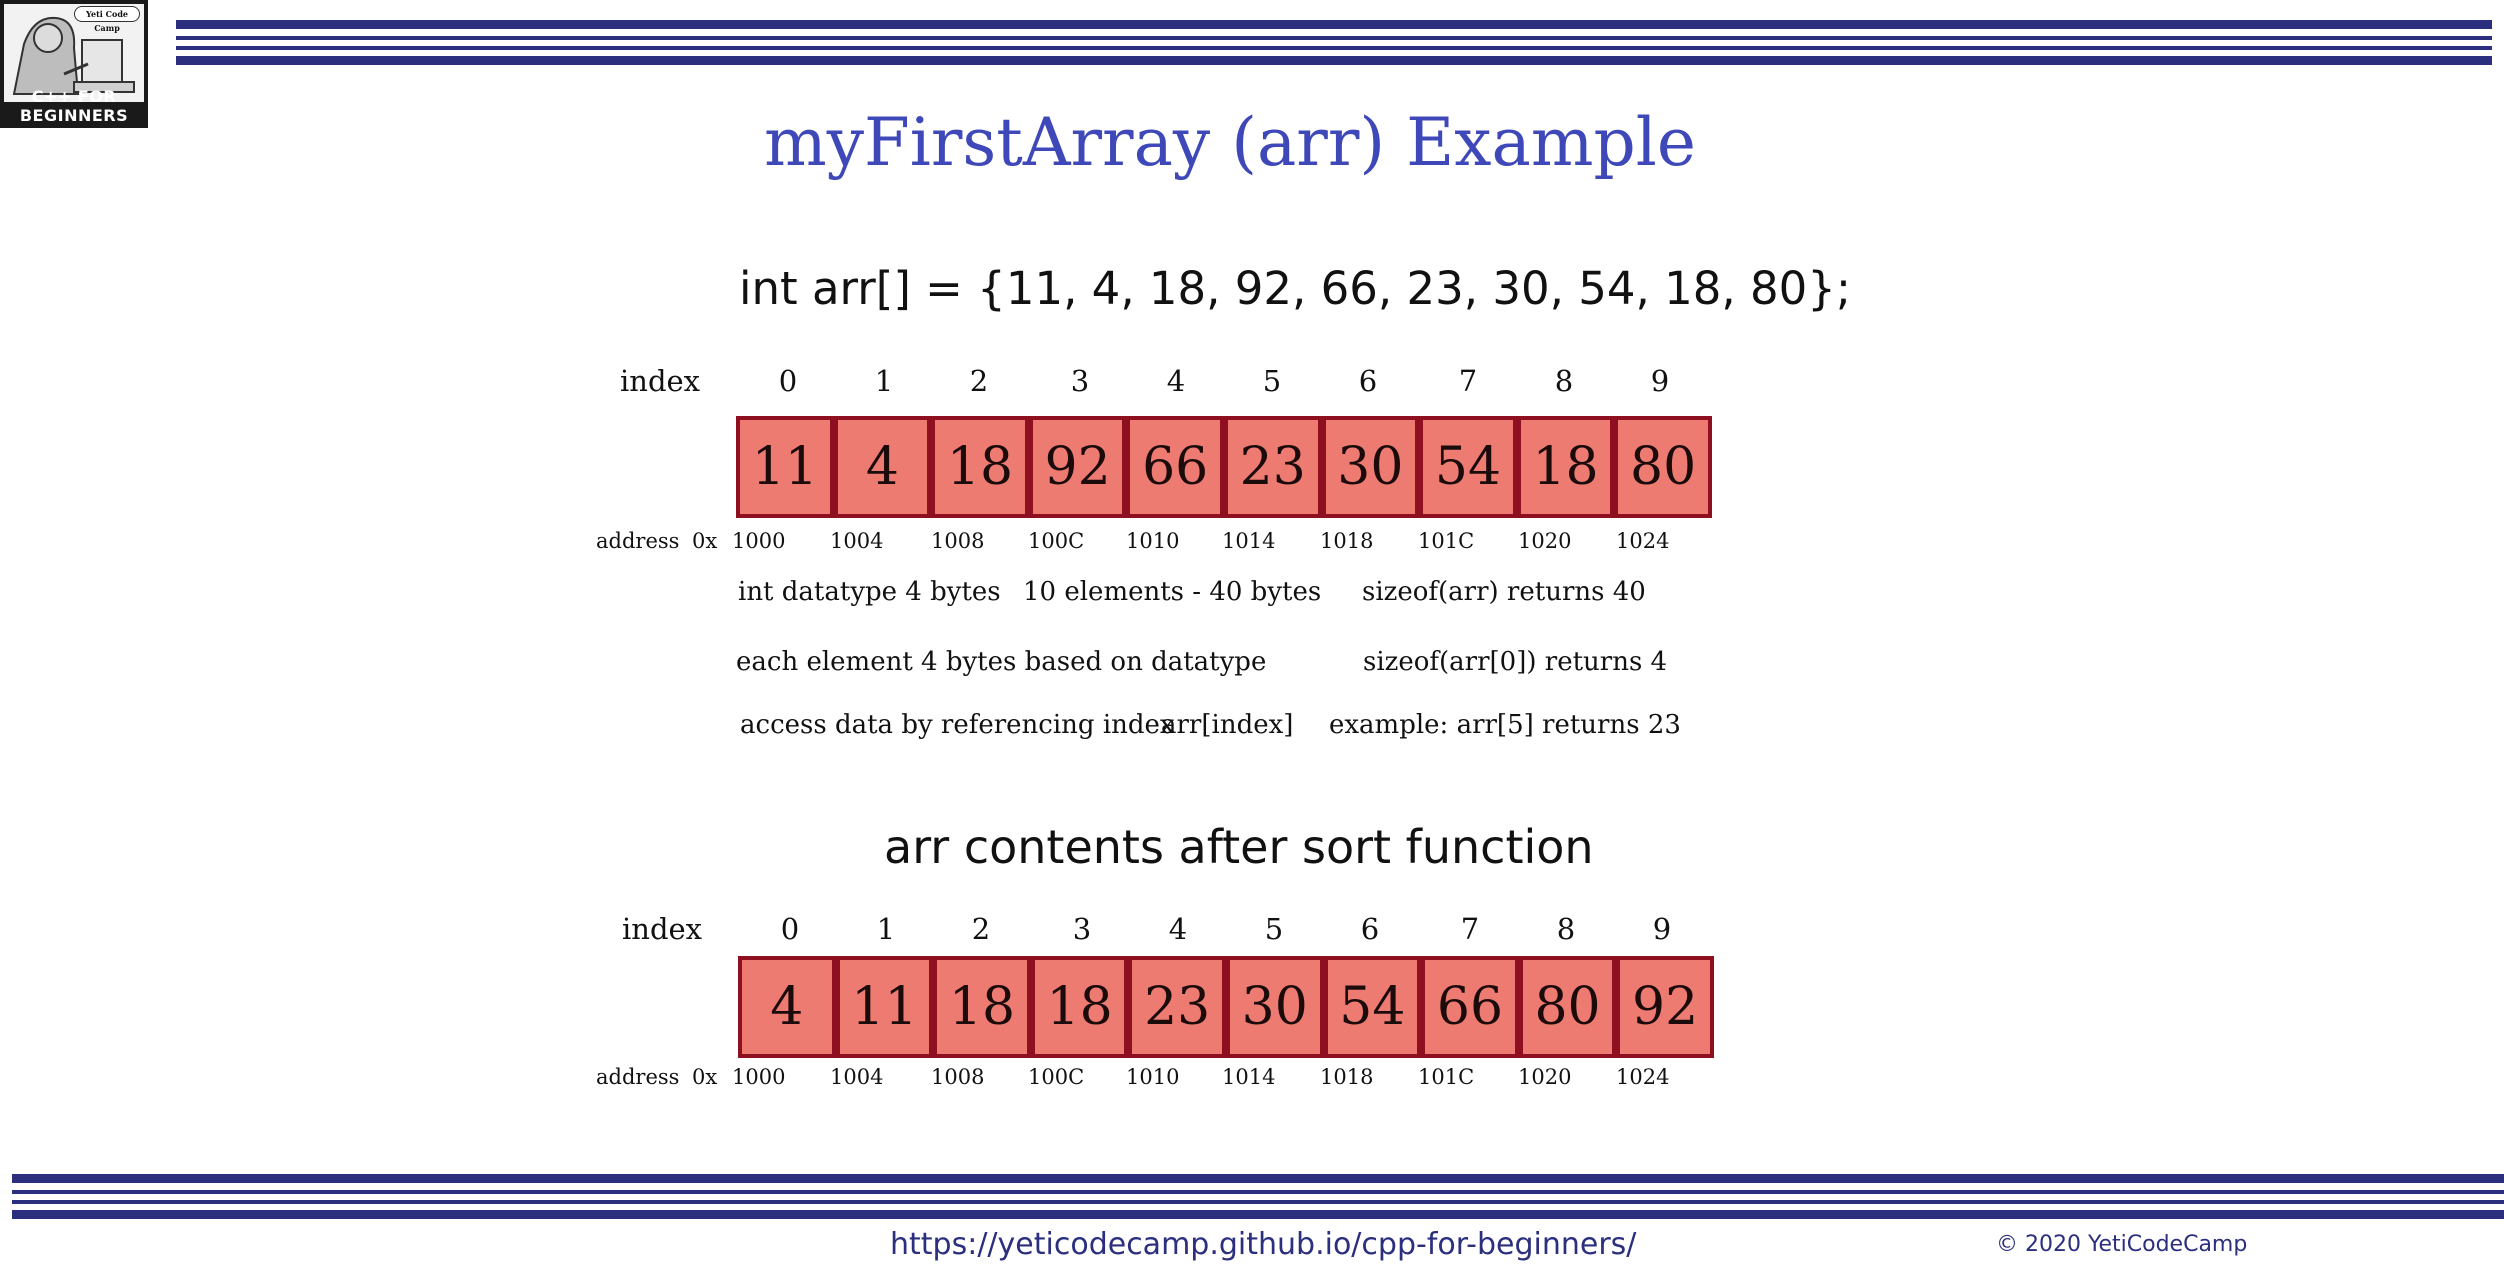 Image resolution: width=2504 pixels, height=1274 pixels. What do you see at coordinates (1239, 847) in the screenshot?
I see `sorted-title: arr contents after sort function` at bounding box center [1239, 847].